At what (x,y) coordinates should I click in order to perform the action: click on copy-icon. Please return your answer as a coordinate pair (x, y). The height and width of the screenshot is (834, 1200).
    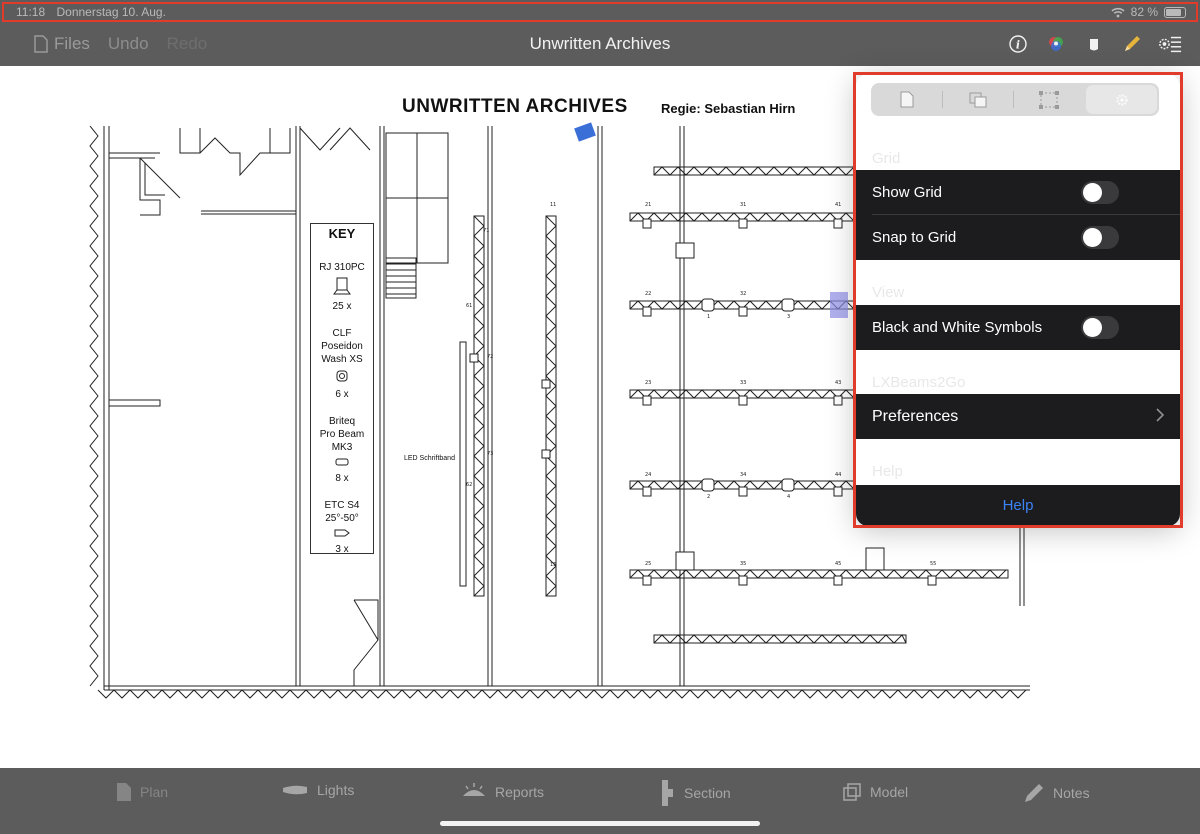
    Looking at the image, I should click on (977, 99).